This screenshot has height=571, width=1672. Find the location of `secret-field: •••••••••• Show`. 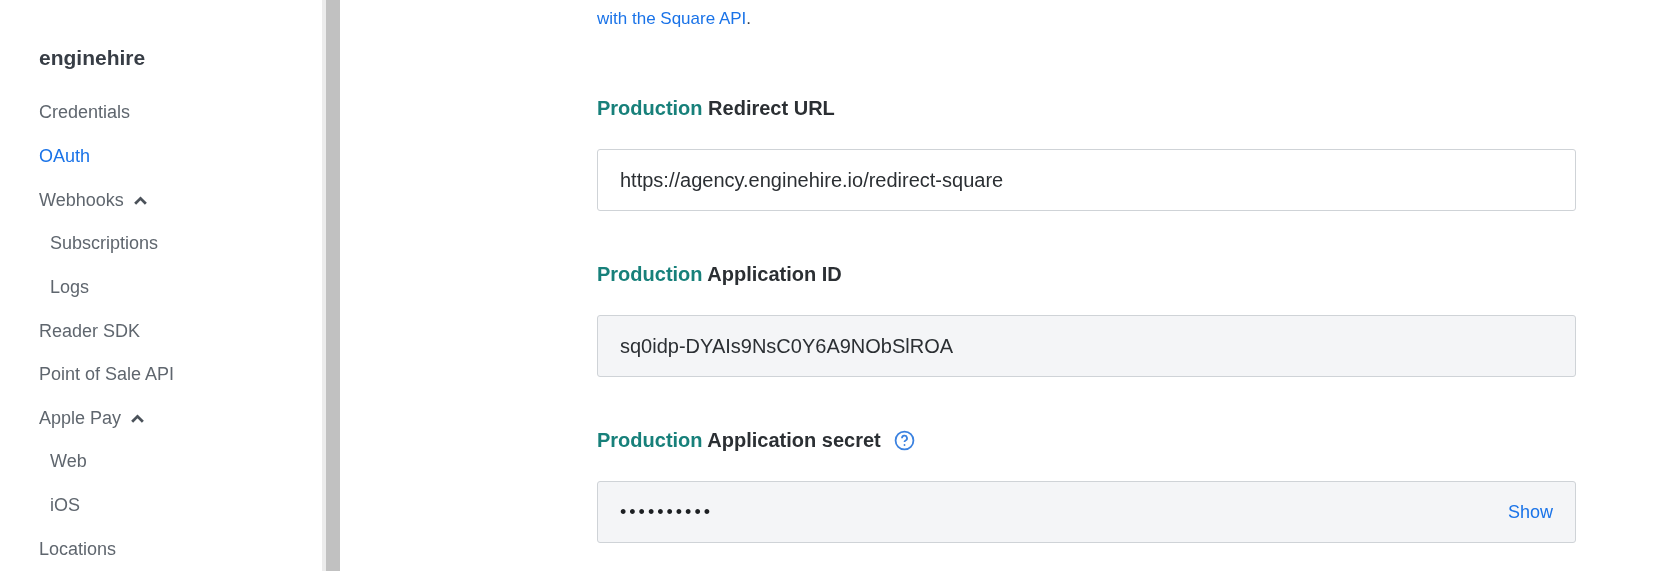

secret-field: •••••••••• Show is located at coordinates (1086, 512).